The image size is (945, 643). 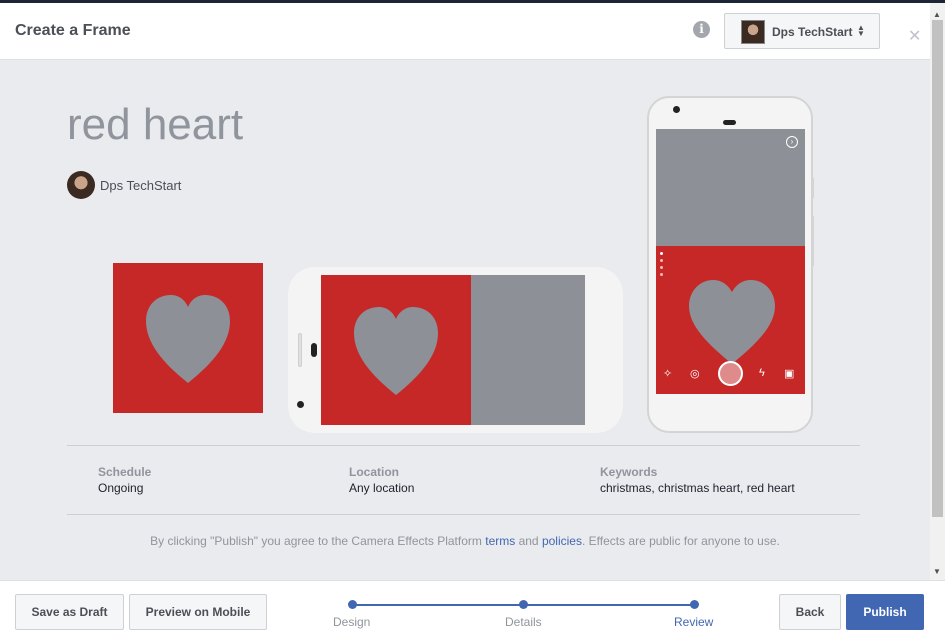 What do you see at coordinates (661, 266) in the screenshot?
I see `page-dots` at bounding box center [661, 266].